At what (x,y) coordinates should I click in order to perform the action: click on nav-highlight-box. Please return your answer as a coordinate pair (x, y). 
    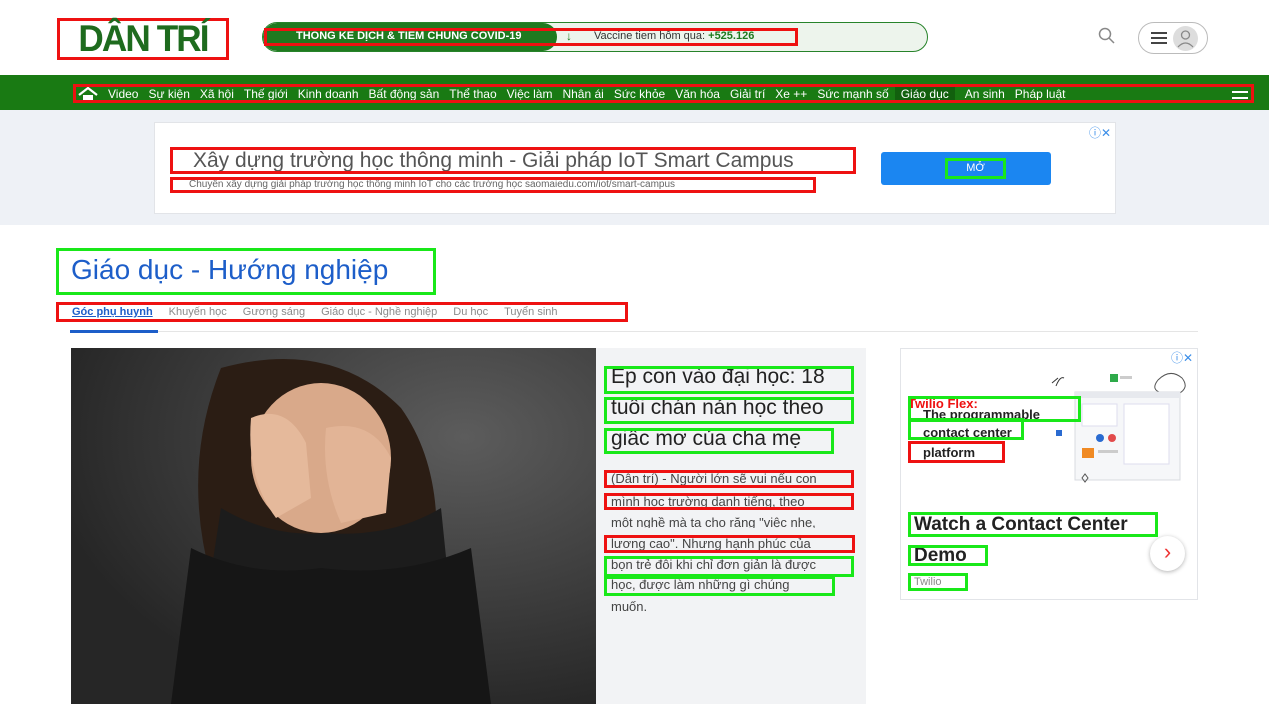
    Looking at the image, I should click on (663, 93).